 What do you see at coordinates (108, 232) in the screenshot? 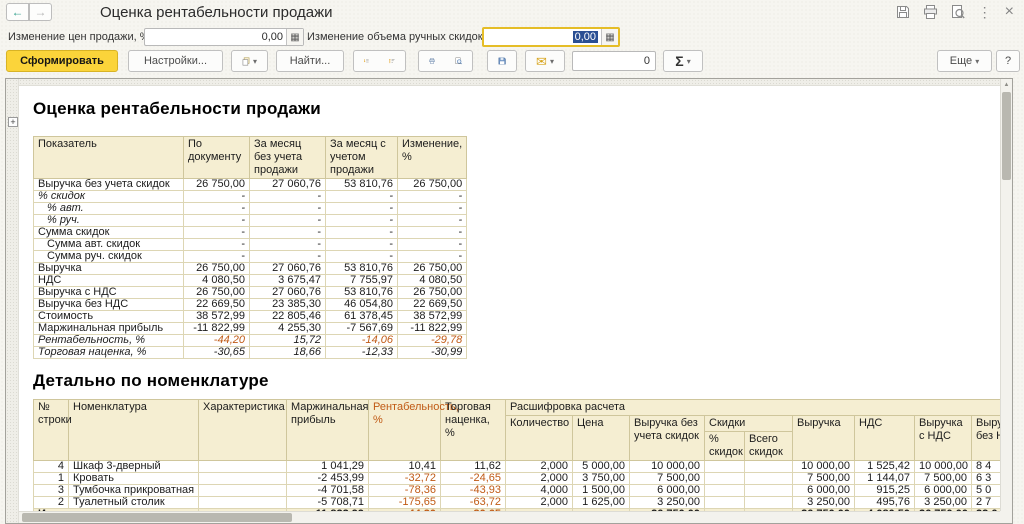
I see `cell: Сумма скидок` at bounding box center [108, 232].